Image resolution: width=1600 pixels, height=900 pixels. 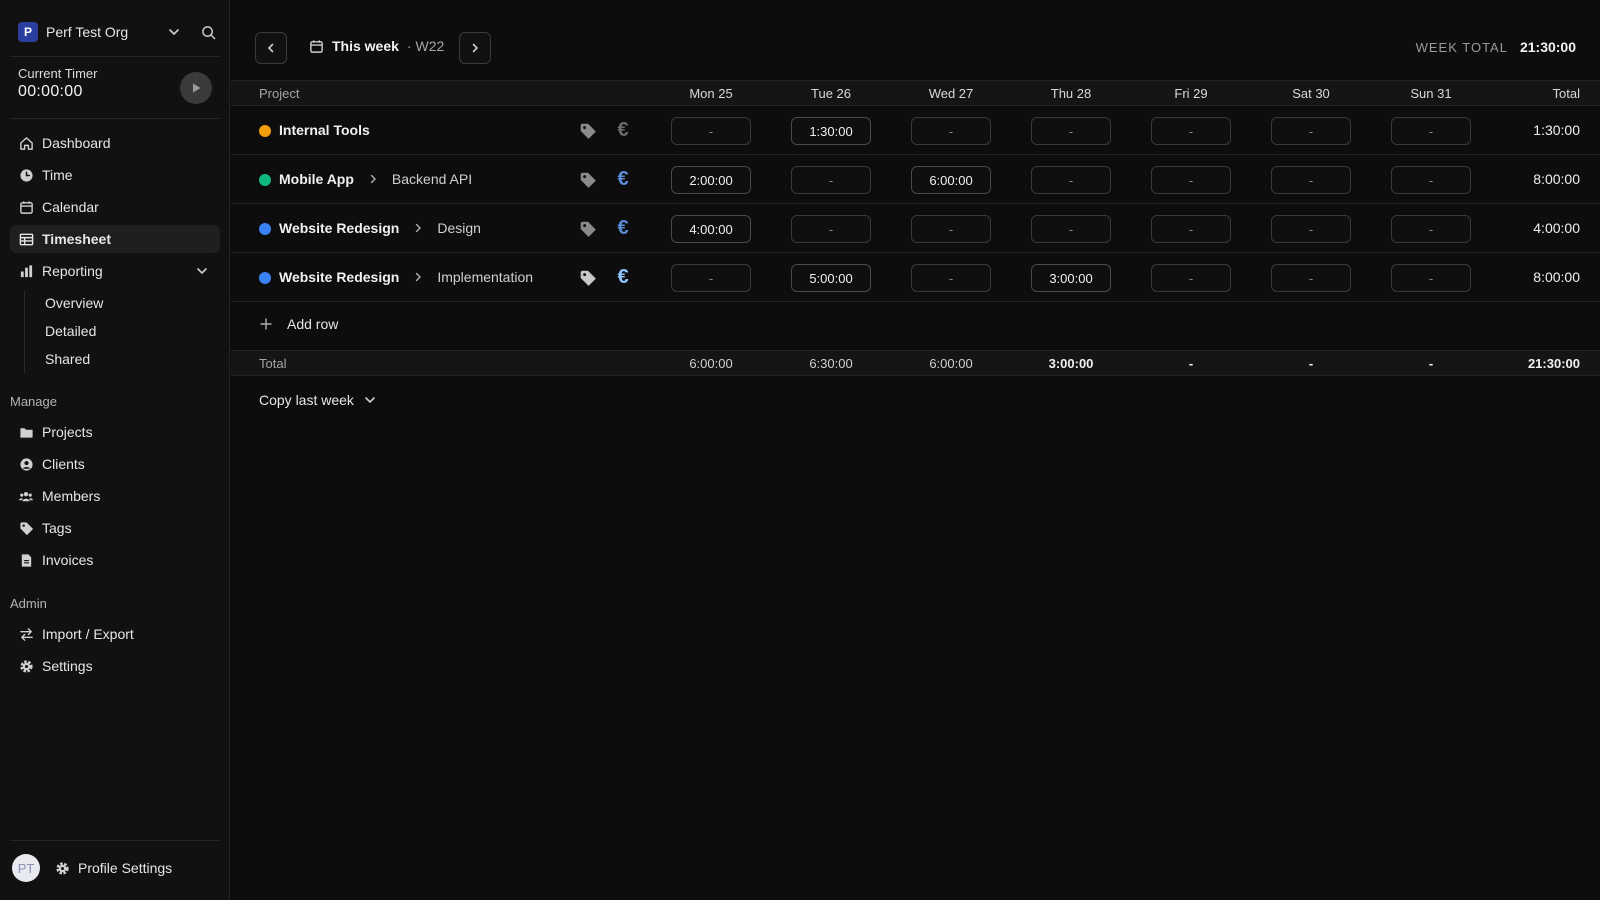 What do you see at coordinates (115, 464) in the screenshot?
I see `nav-clients: Clients` at bounding box center [115, 464].